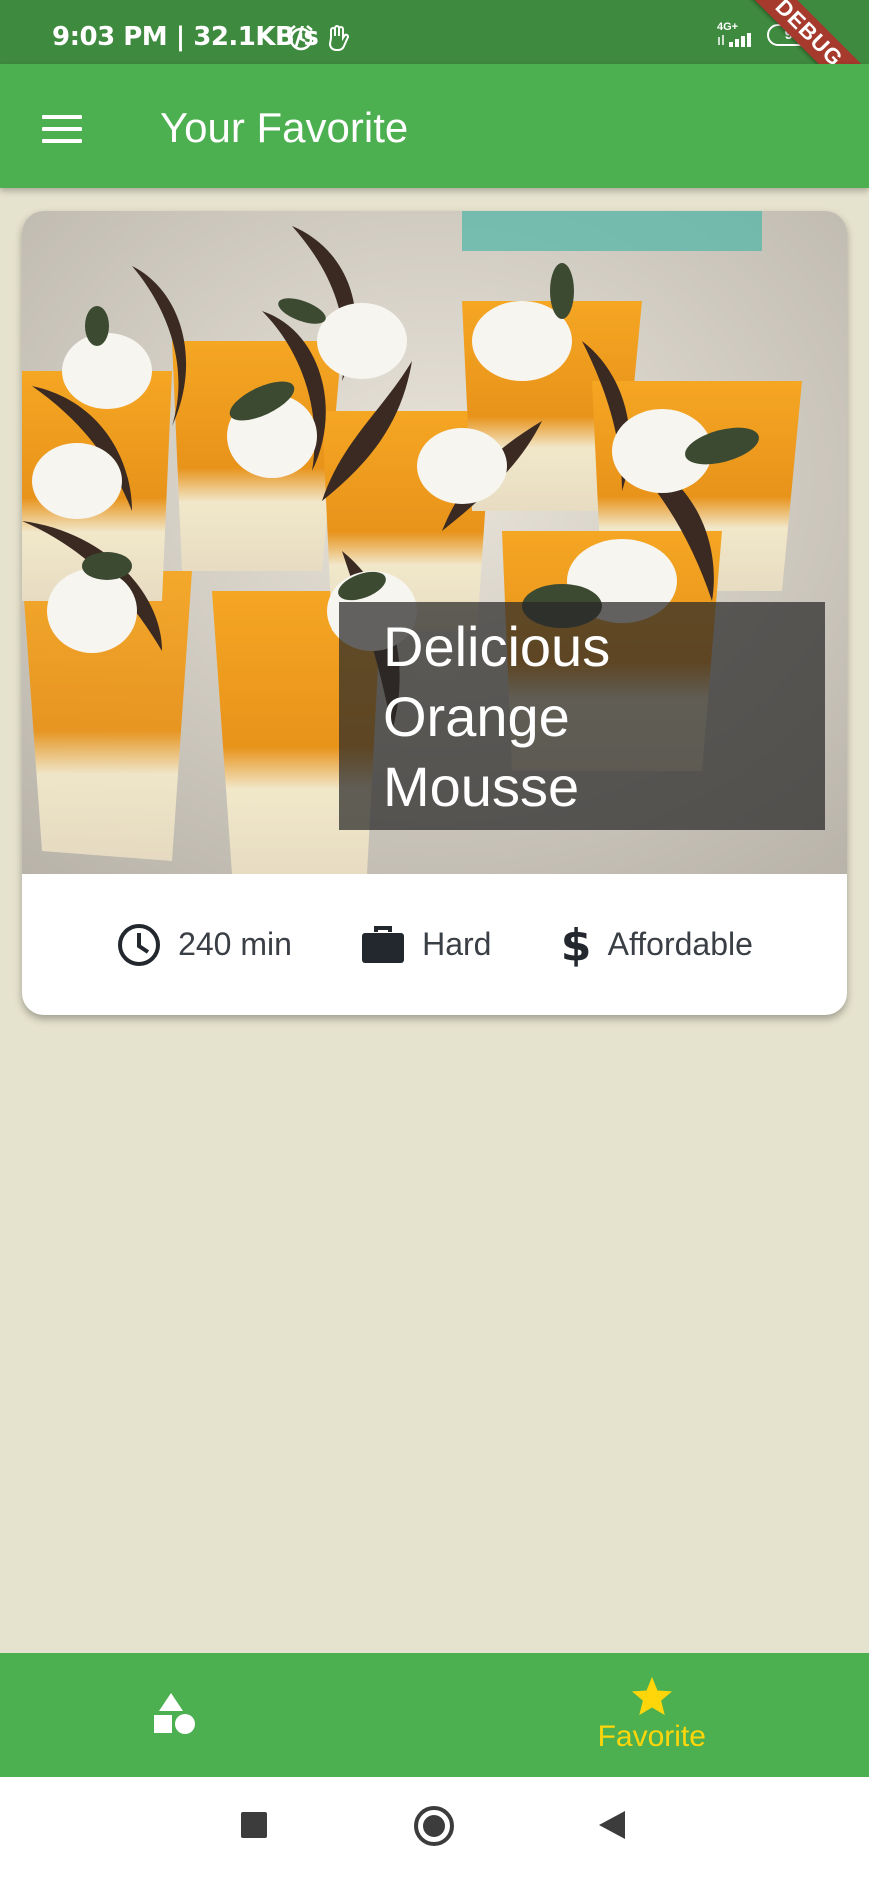 This screenshot has height=1883, width=869. I want to click on back-icon, so click(612, 1825).